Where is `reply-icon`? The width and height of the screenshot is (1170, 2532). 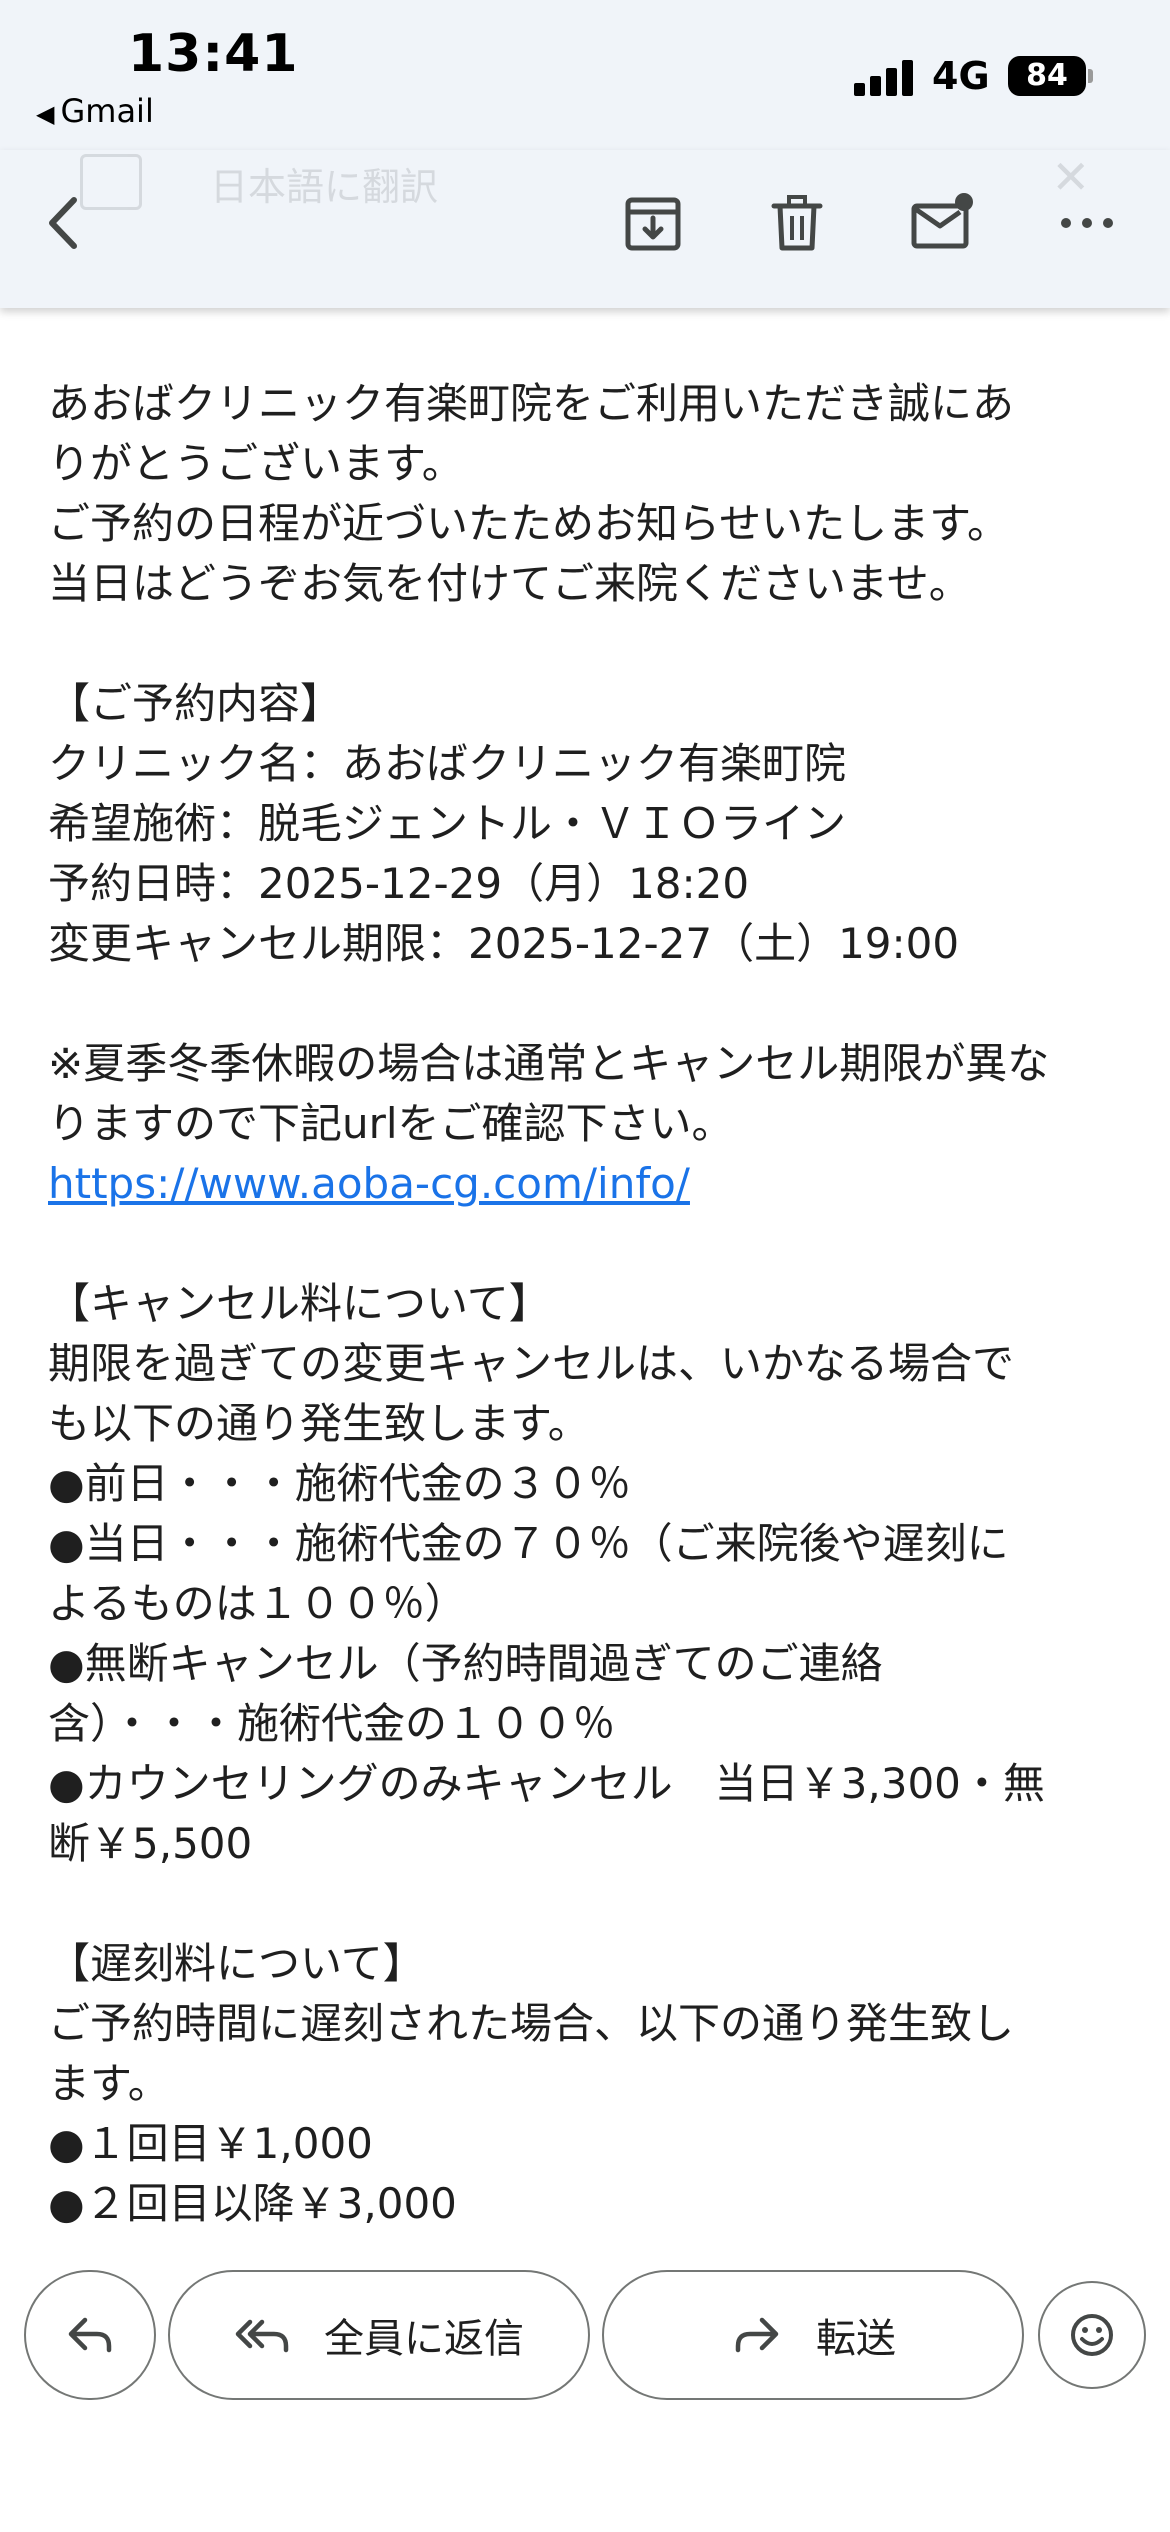
reply-icon is located at coordinates (90, 2335).